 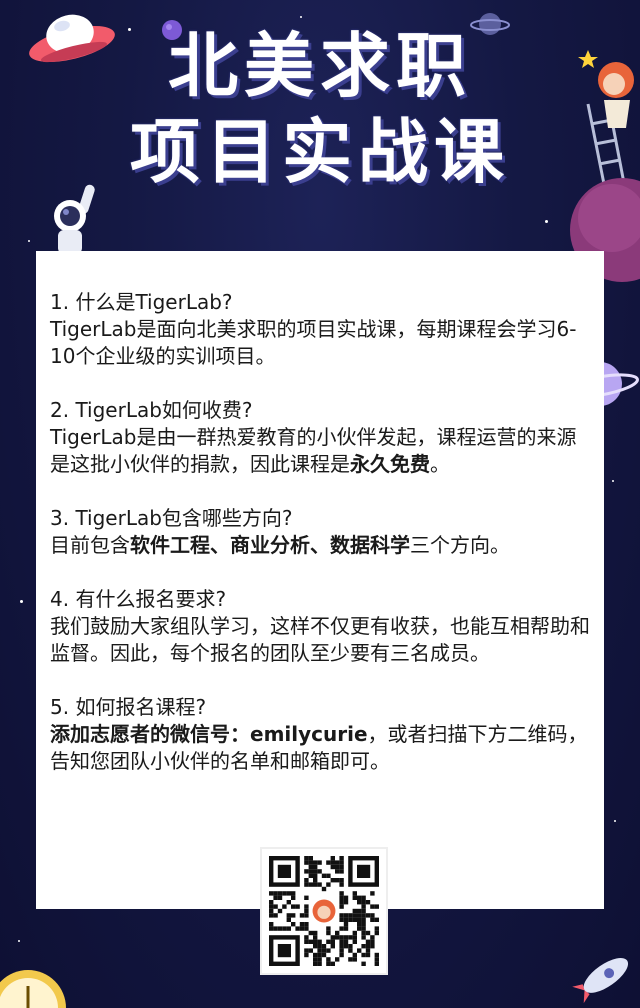 What do you see at coordinates (320, 152) in the screenshot?
I see `page-title-line2: 项目实战课` at bounding box center [320, 152].